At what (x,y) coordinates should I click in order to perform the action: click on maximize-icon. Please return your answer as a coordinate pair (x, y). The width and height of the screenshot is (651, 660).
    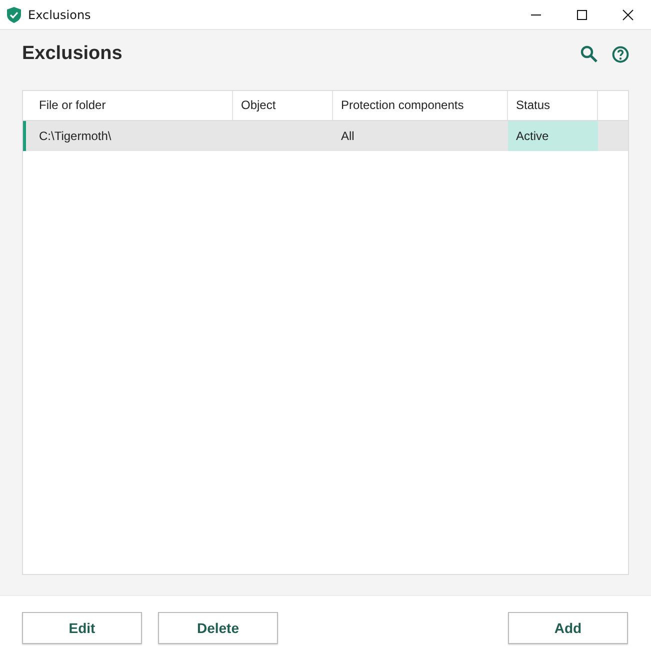
    Looking at the image, I should click on (582, 14).